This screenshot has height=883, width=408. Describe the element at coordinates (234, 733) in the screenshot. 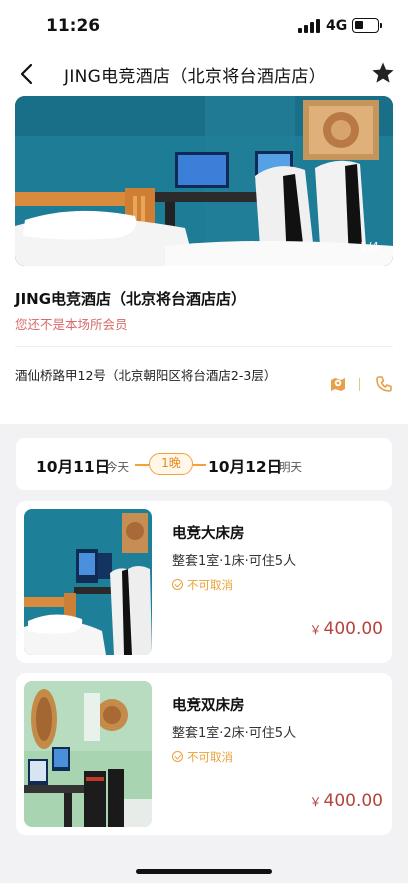

I see `room-spec: 整套1室·2床·可住5人` at that location.